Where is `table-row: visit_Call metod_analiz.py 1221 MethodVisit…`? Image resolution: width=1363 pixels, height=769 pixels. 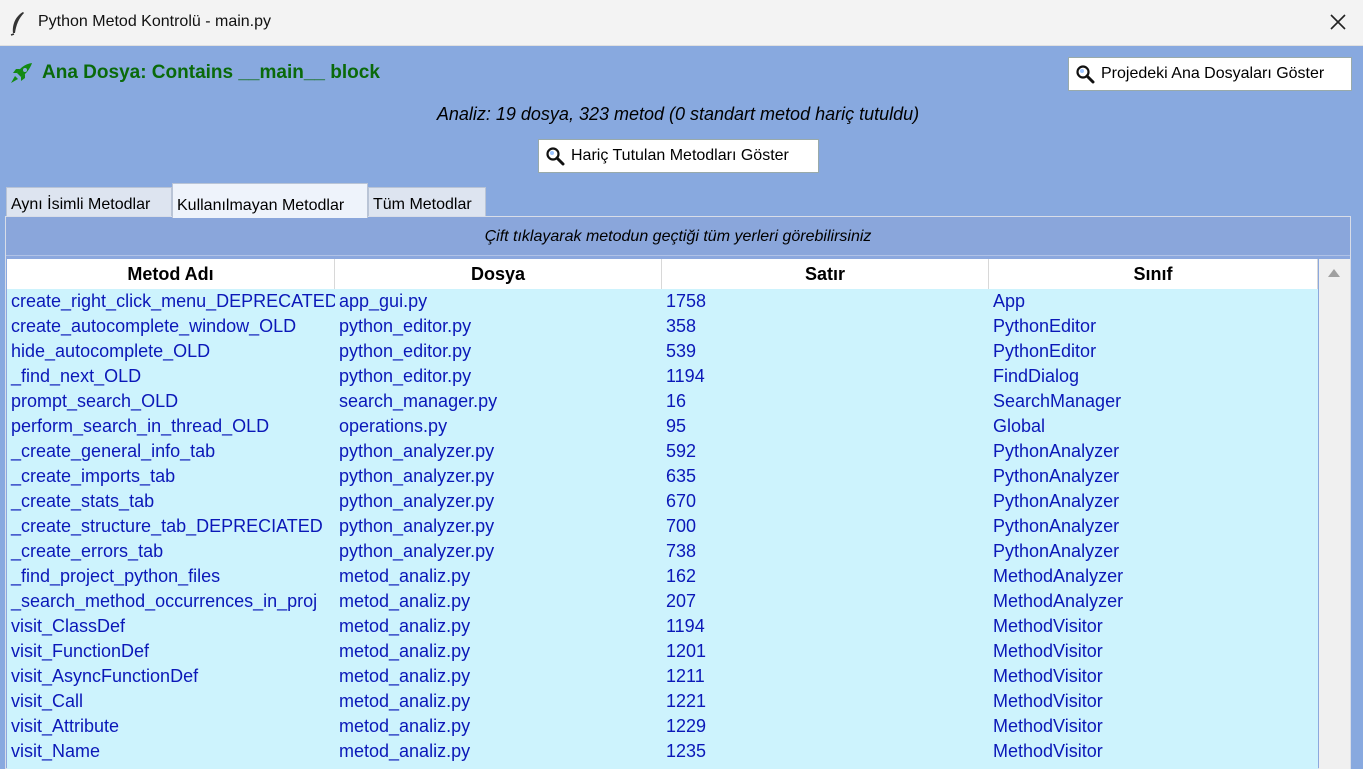
table-row: visit_Call metod_analiz.py 1221 MethodVisit… is located at coordinates (662, 701).